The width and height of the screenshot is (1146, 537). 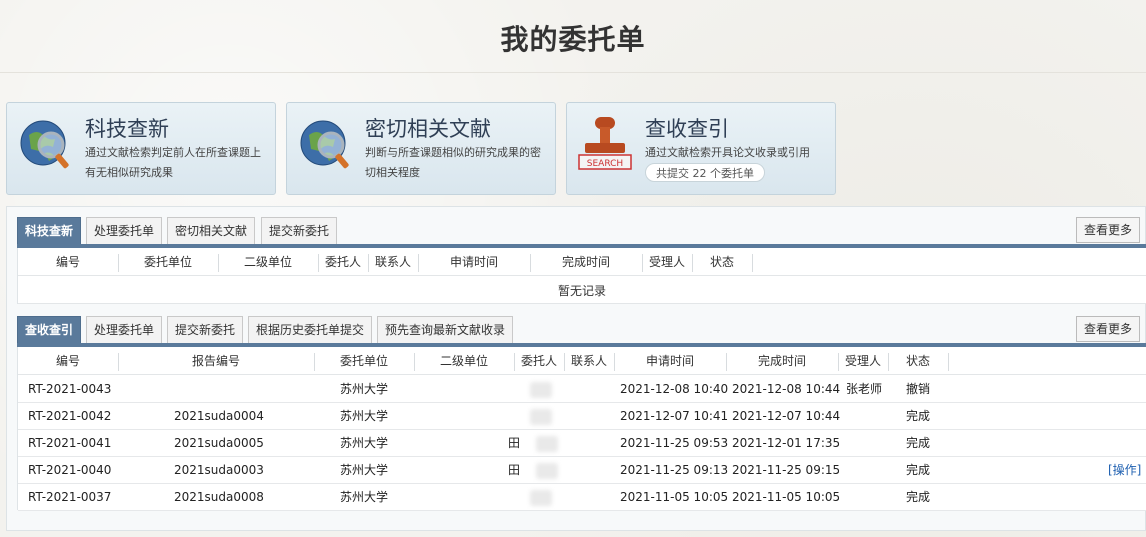 What do you see at coordinates (674, 416) in the screenshot?
I see `applied-time: 2021-12-07 10:41` at bounding box center [674, 416].